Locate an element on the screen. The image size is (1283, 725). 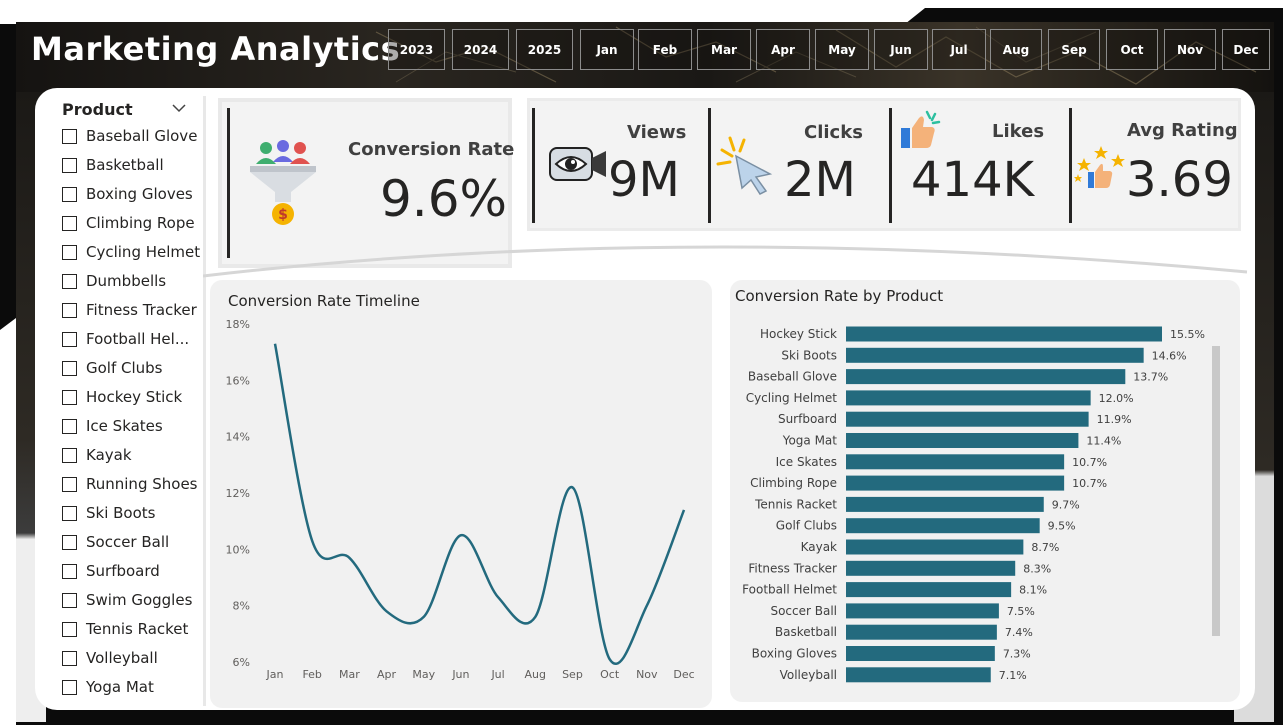
period-button-feb: Feb is located at coordinates (665, 49).